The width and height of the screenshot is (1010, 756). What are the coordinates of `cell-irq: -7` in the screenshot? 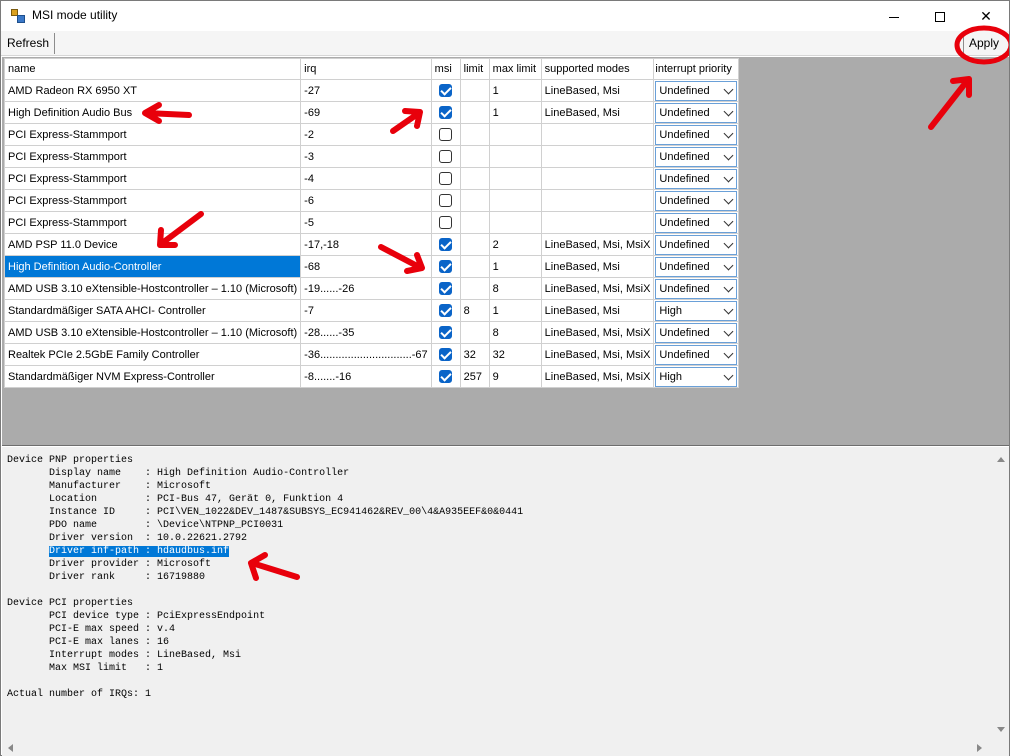 It's located at (366, 310).